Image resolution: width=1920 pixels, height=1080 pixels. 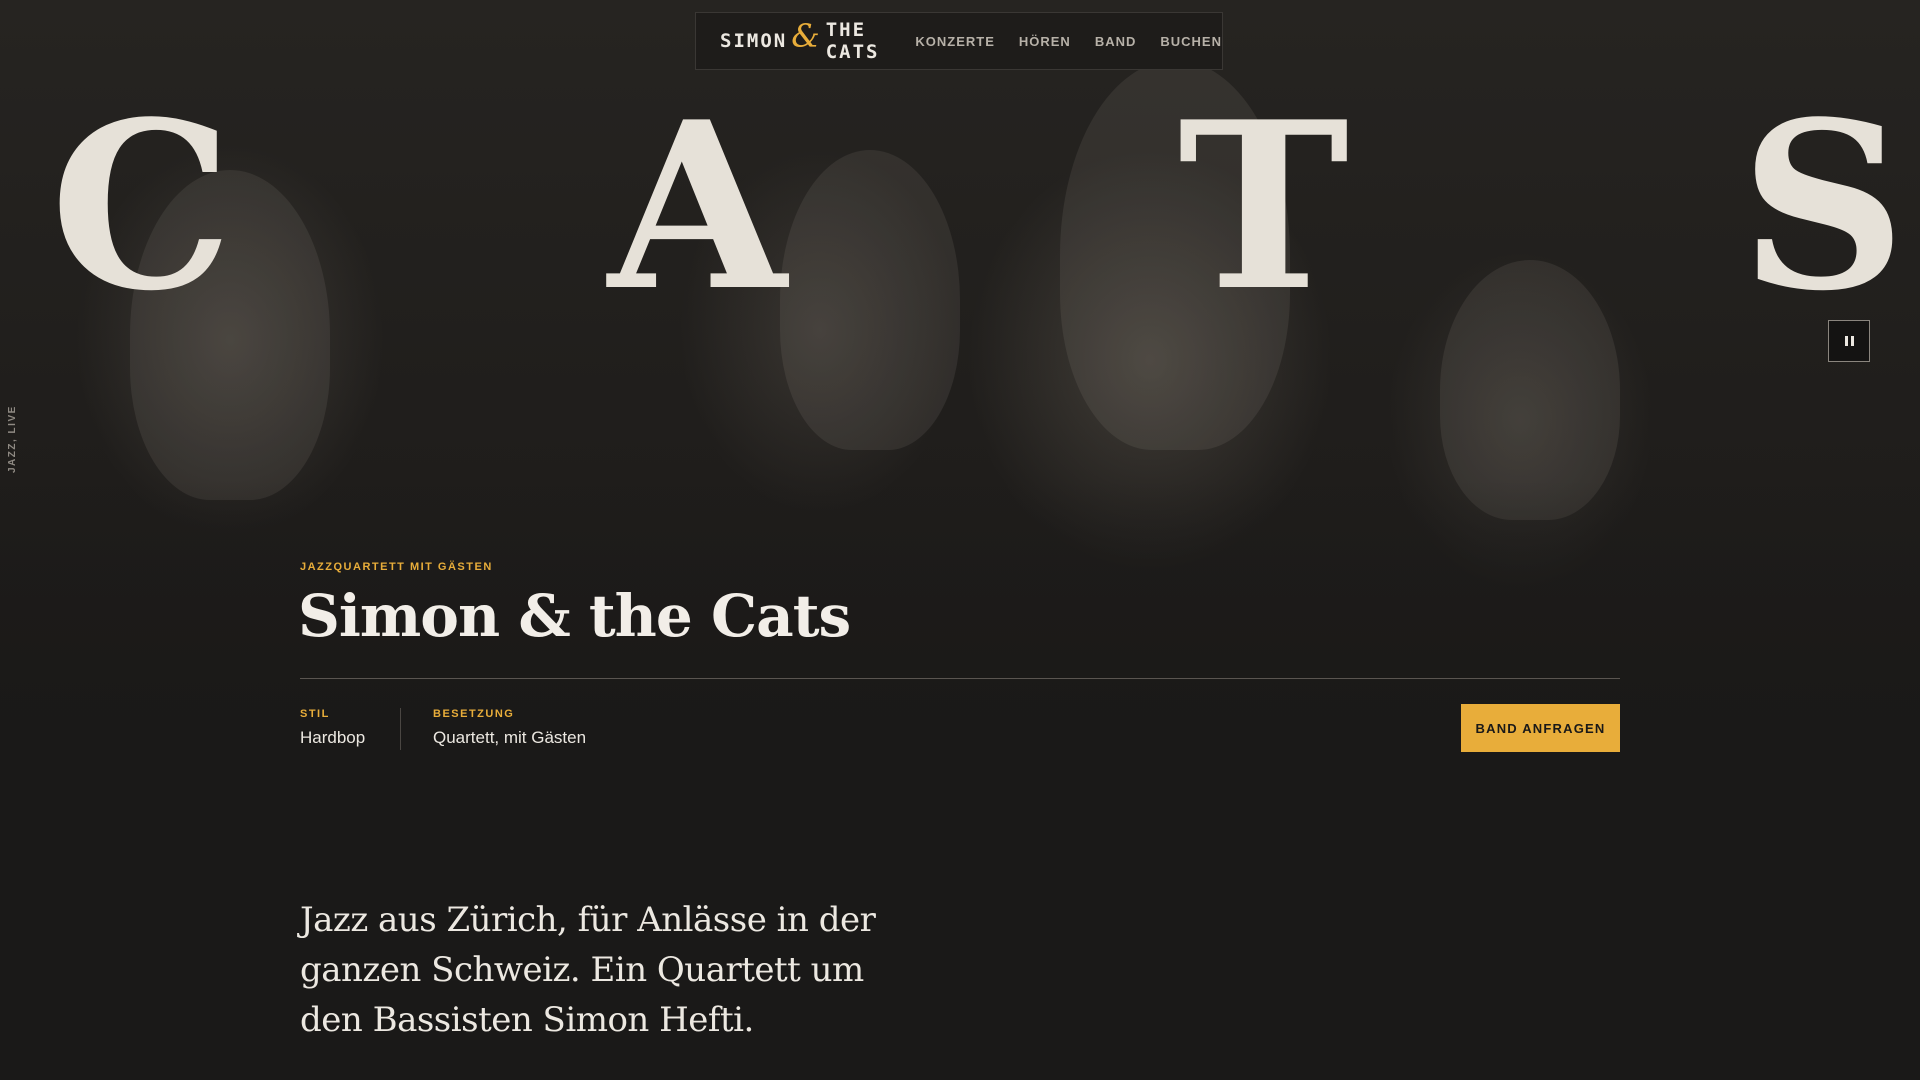 What do you see at coordinates (1045, 41) in the screenshot?
I see `nav-link-hoeren: HÖREN` at bounding box center [1045, 41].